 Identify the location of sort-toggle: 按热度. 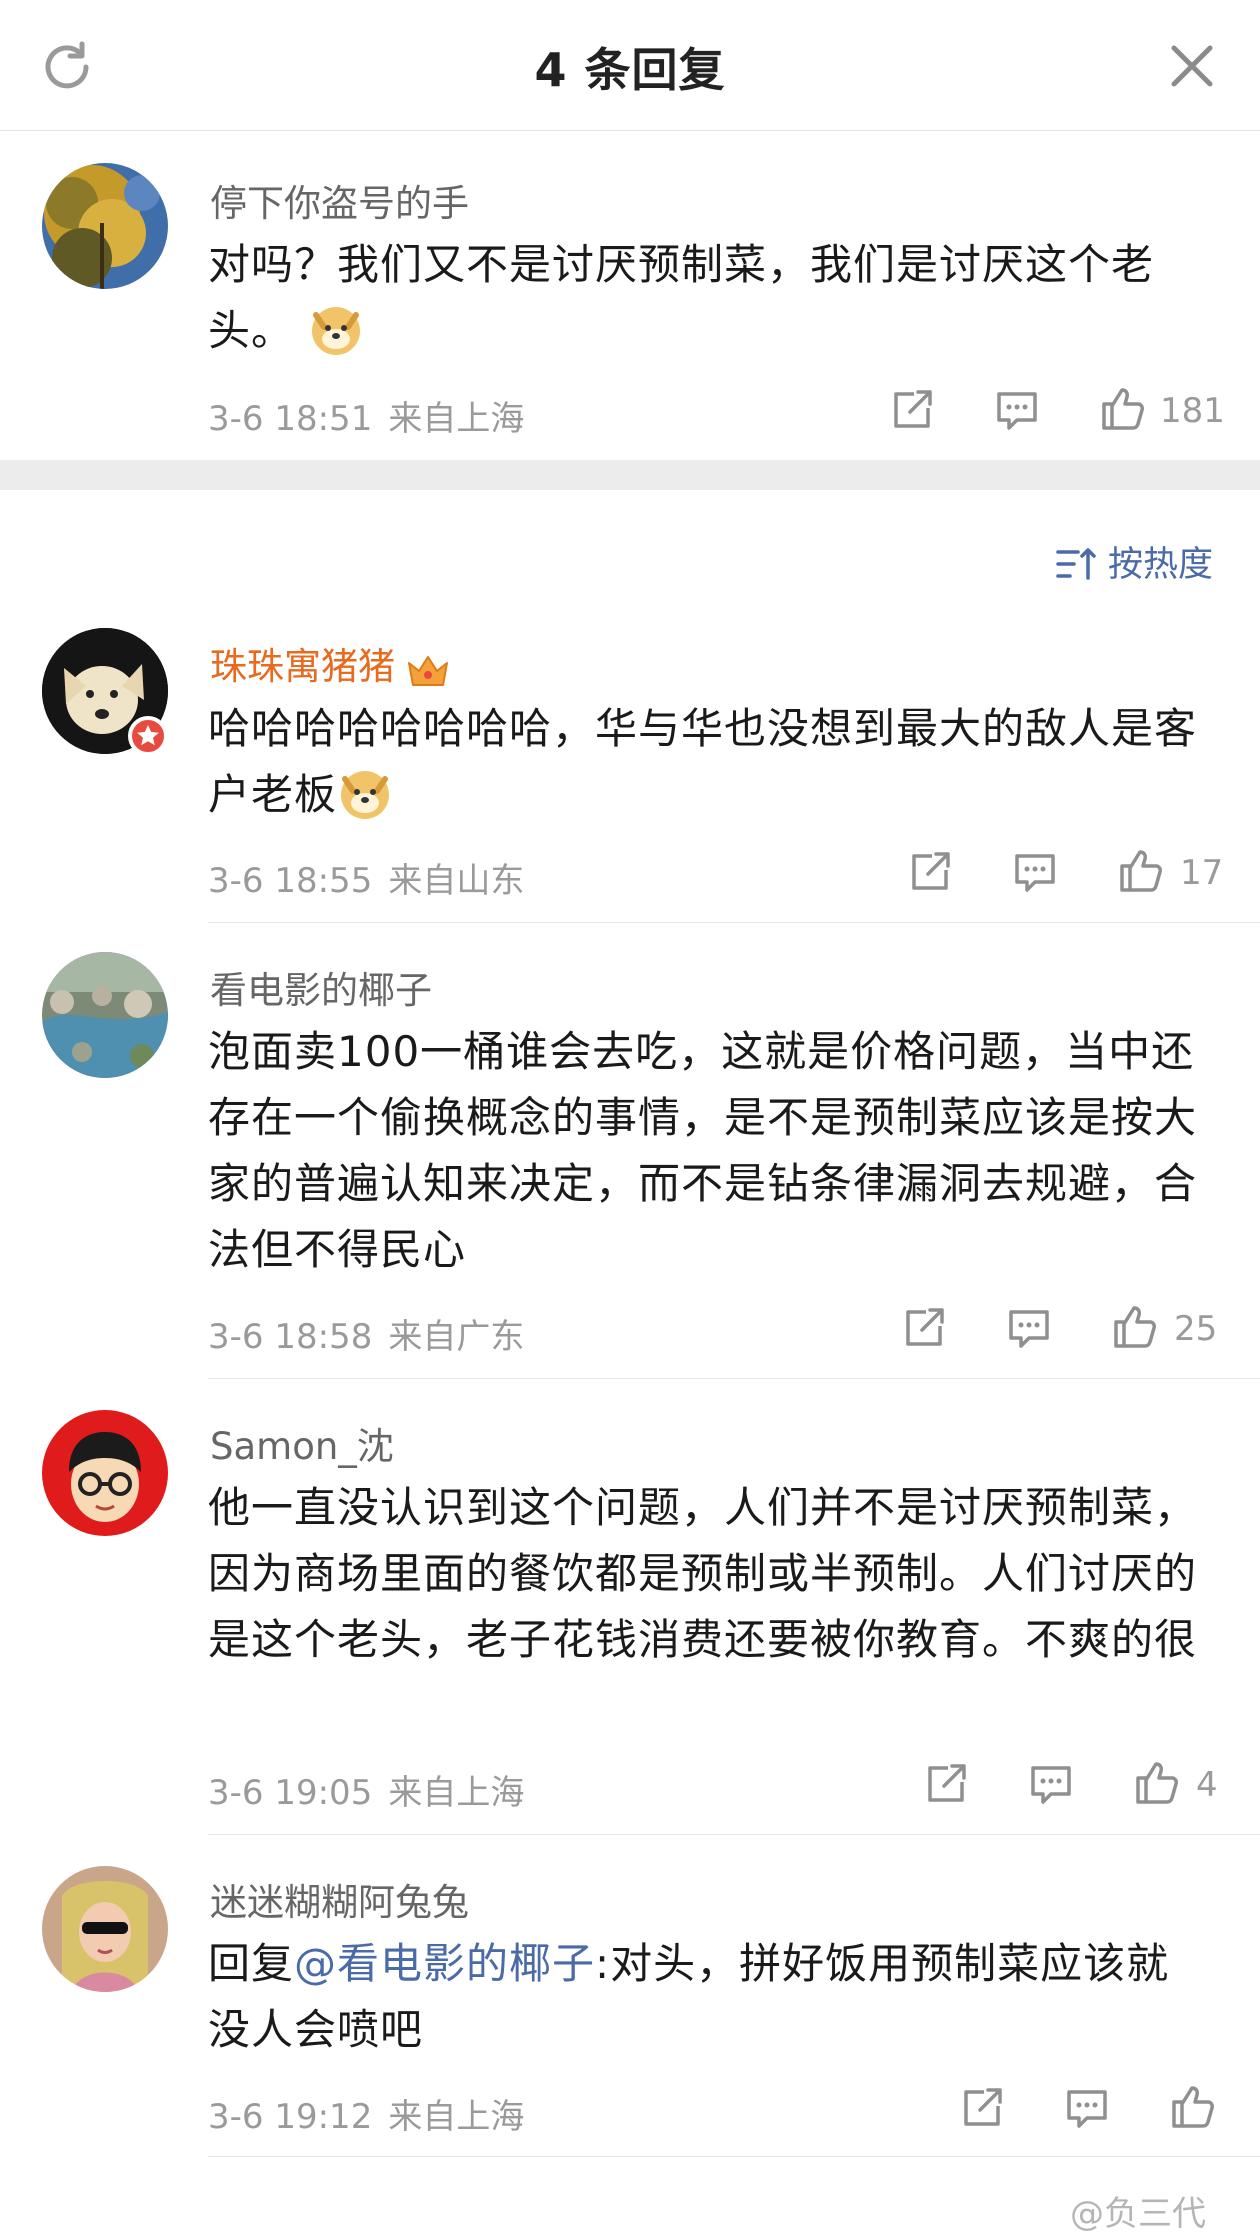
(1134, 561).